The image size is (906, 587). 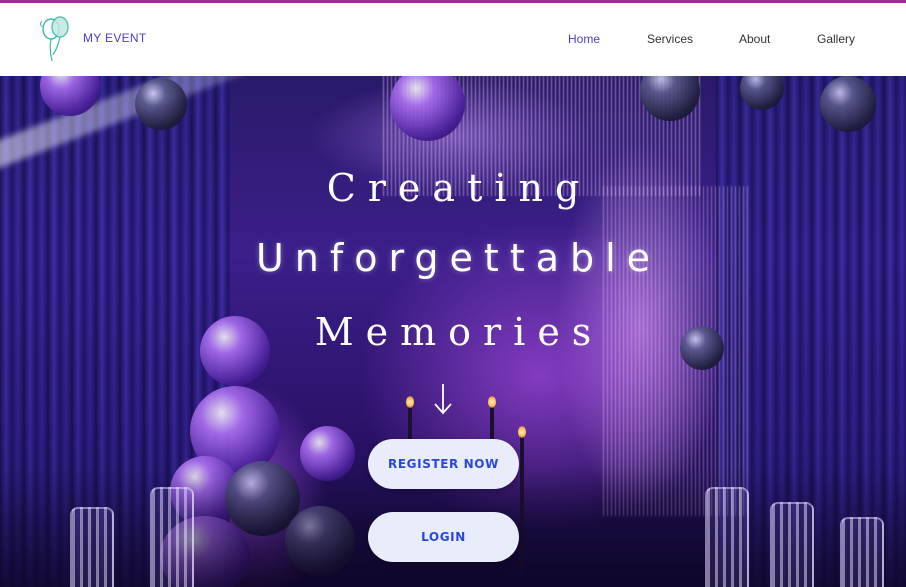 I want to click on arrow-down-icon, so click(x=443, y=399).